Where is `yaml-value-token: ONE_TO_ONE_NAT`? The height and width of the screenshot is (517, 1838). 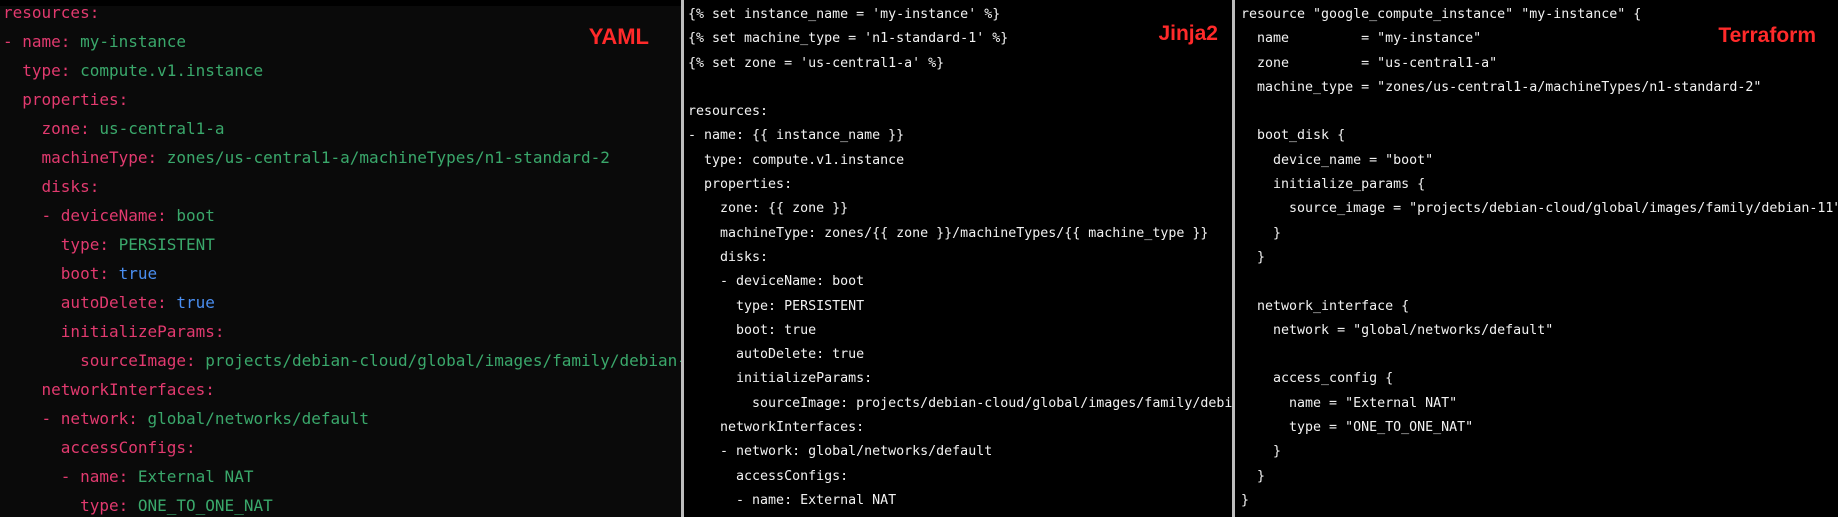 yaml-value-token: ONE_TO_ONE_NAT is located at coordinates (205, 505).